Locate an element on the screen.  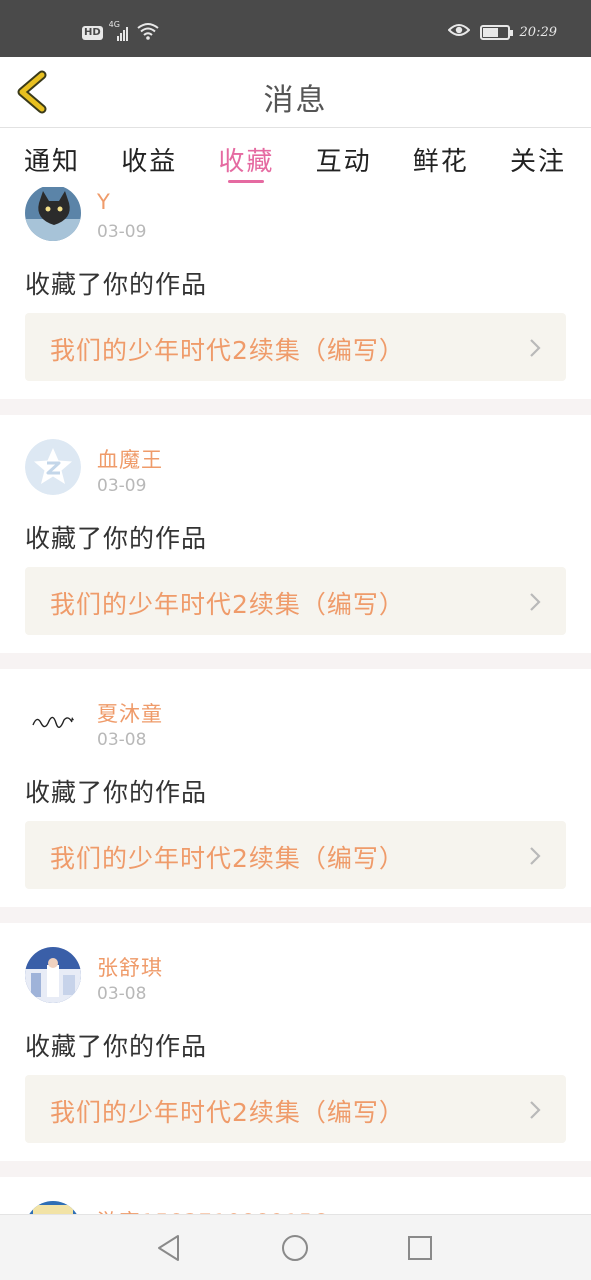
page-title: 消息 is located at coordinates (295, 100).